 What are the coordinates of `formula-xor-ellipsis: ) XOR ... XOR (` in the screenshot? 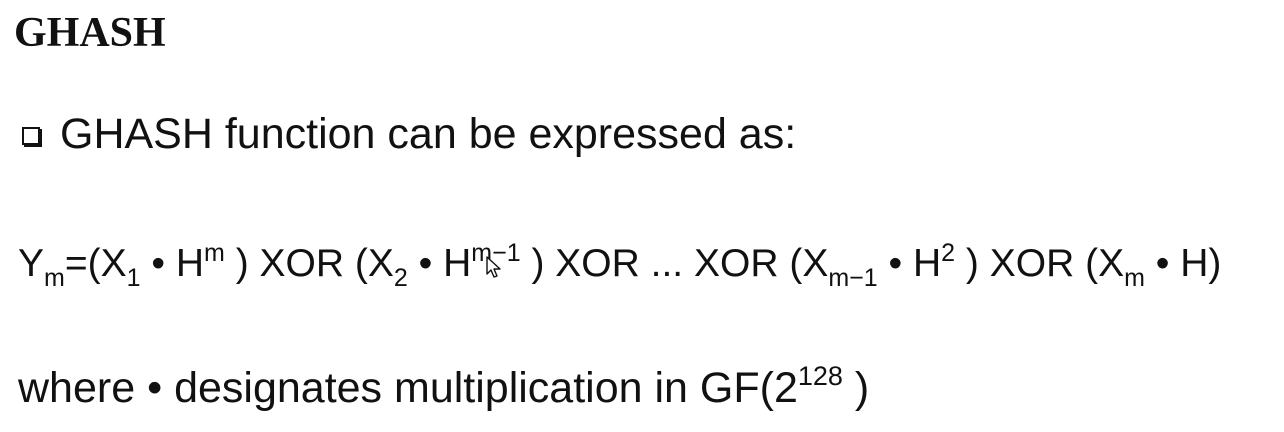 It's located at (661, 263).